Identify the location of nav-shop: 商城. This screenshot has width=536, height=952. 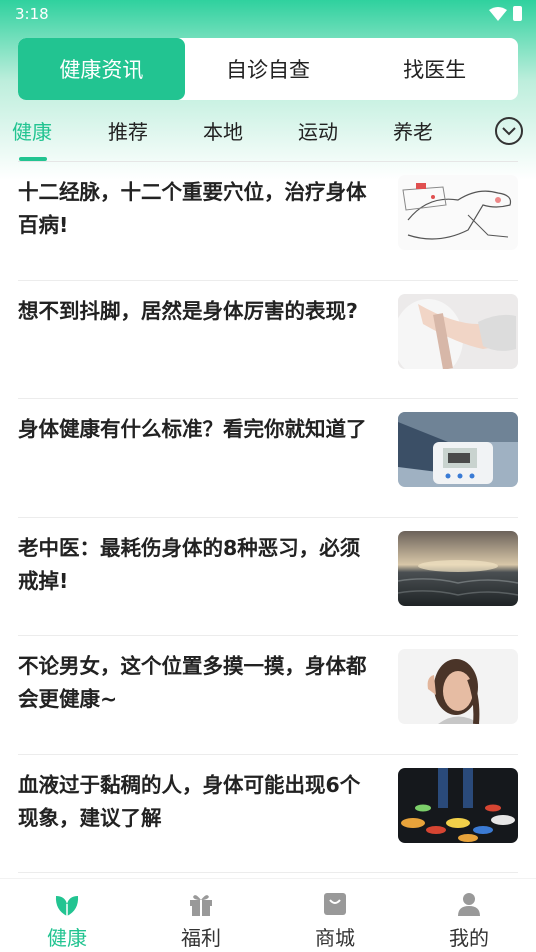
(335, 915).